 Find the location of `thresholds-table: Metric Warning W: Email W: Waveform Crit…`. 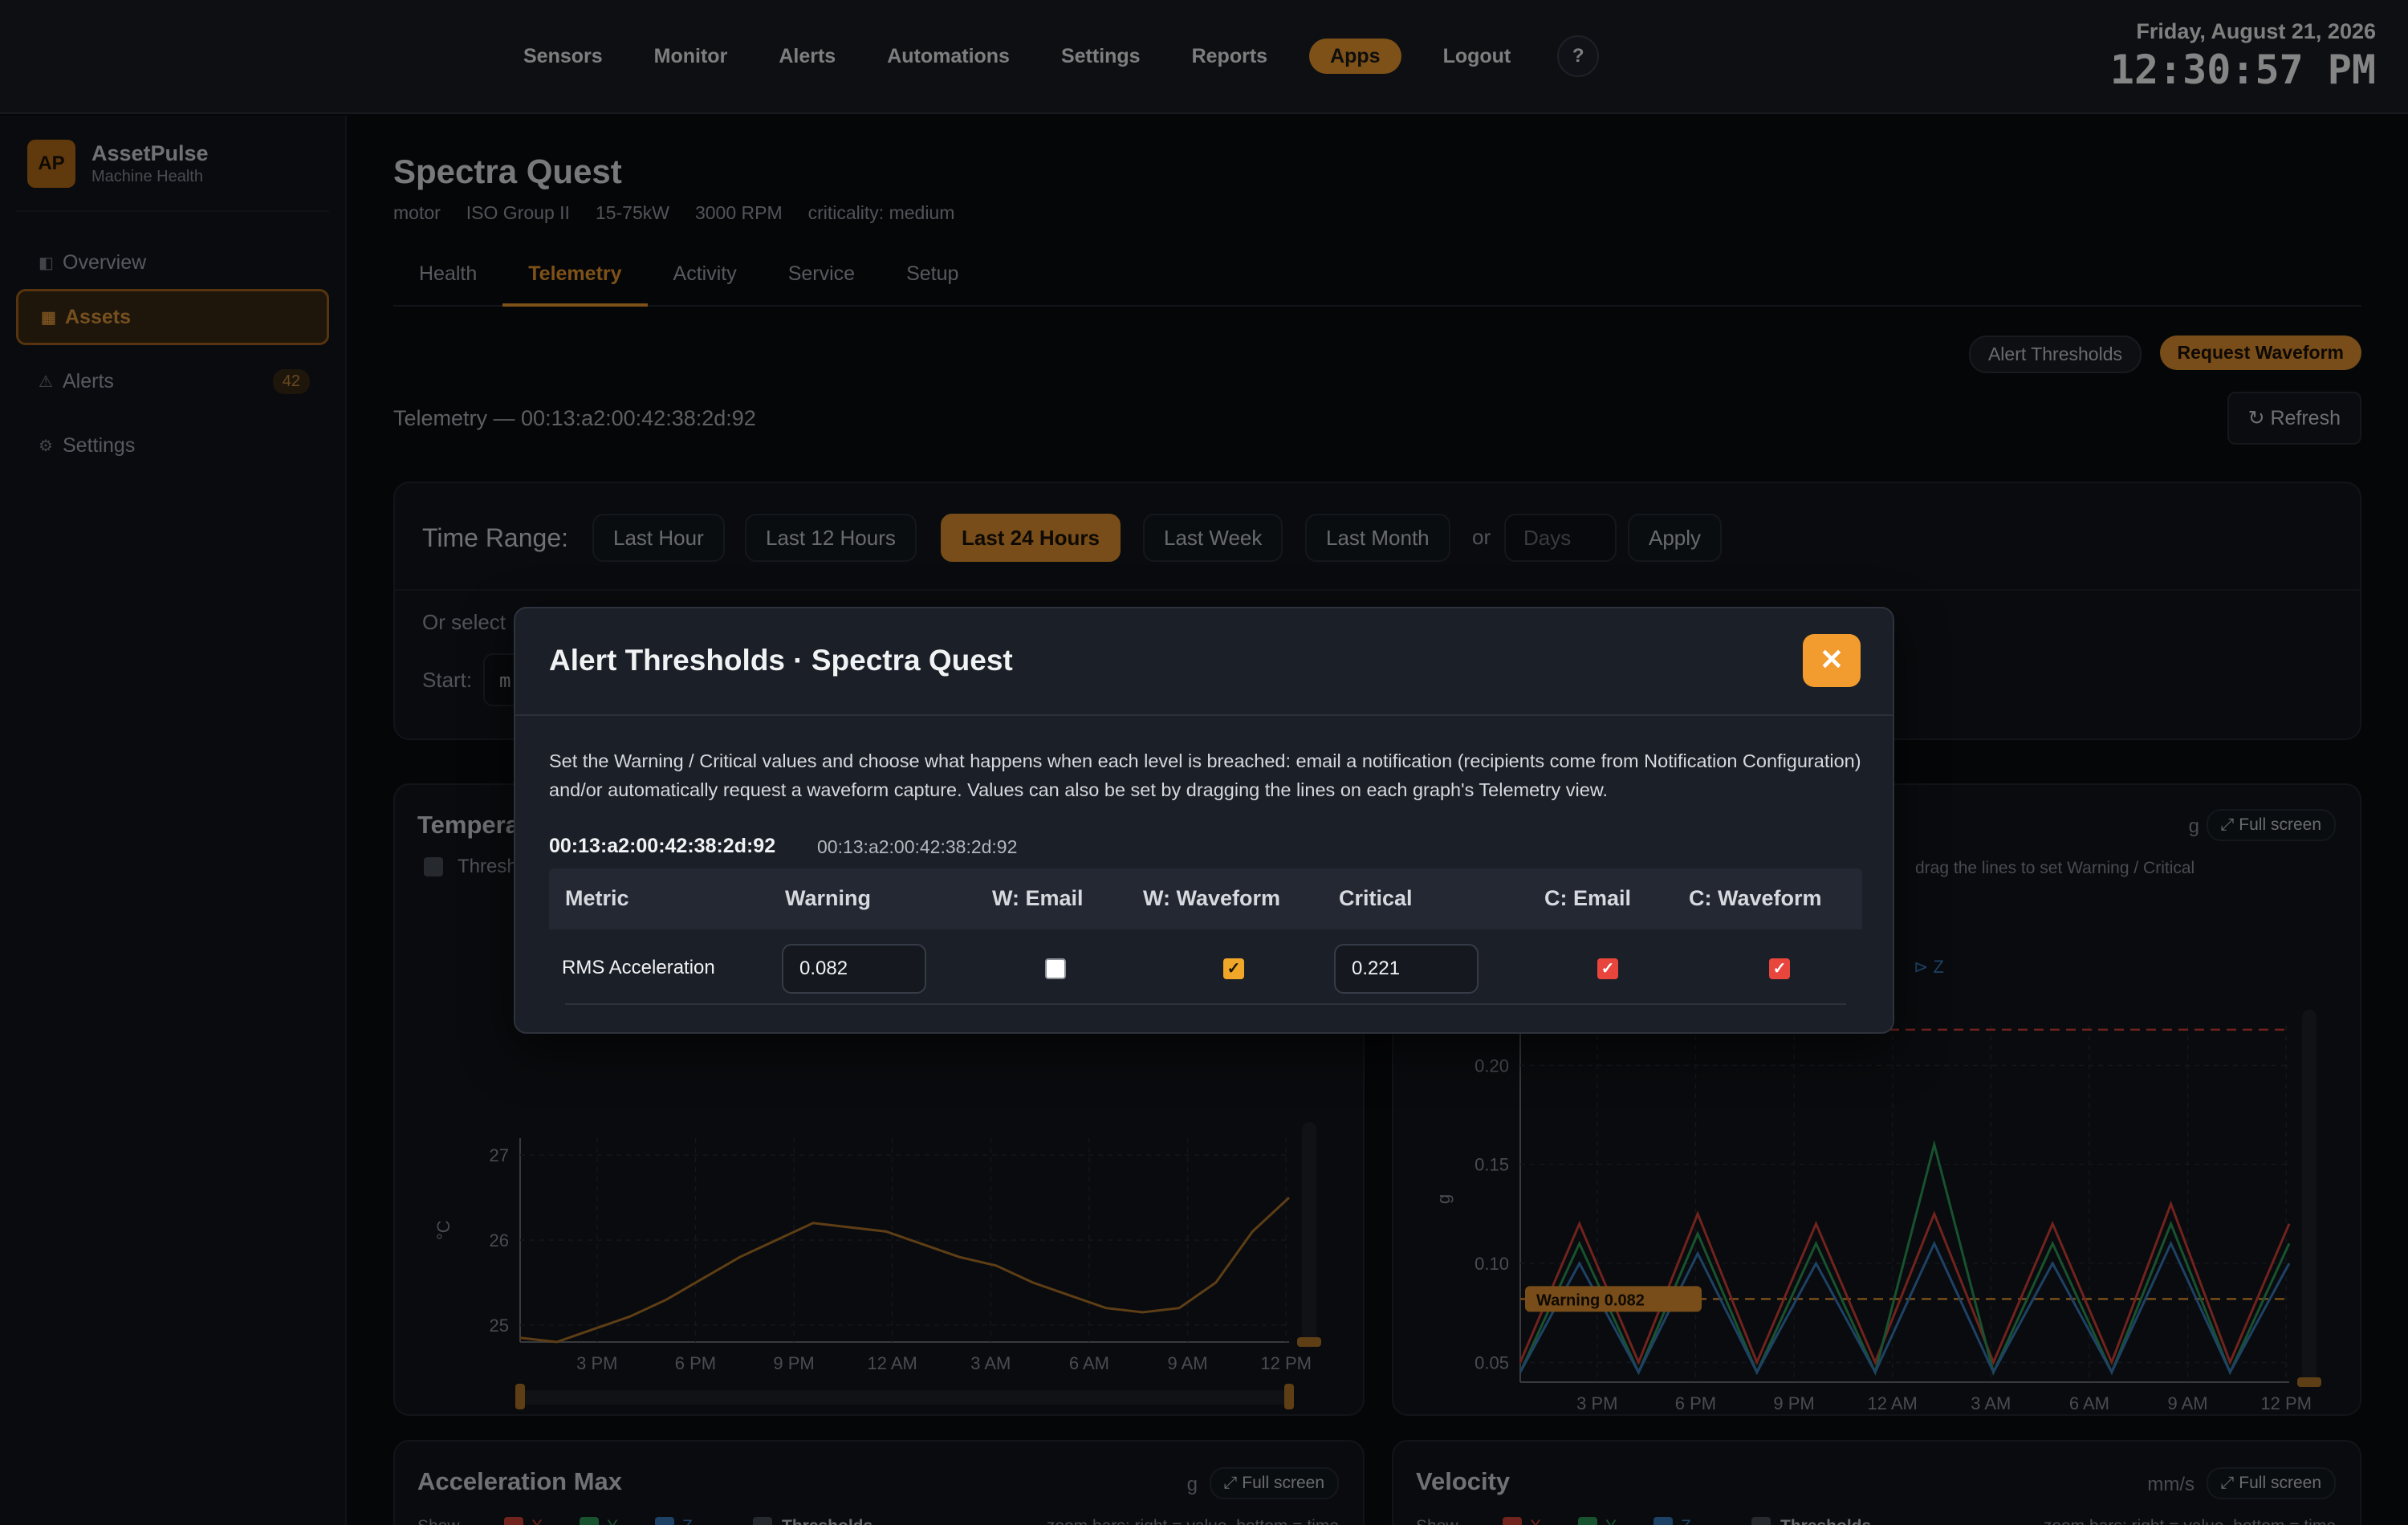

thresholds-table: Metric Warning W: Email W: Waveform Crit… is located at coordinates (1205, 937).